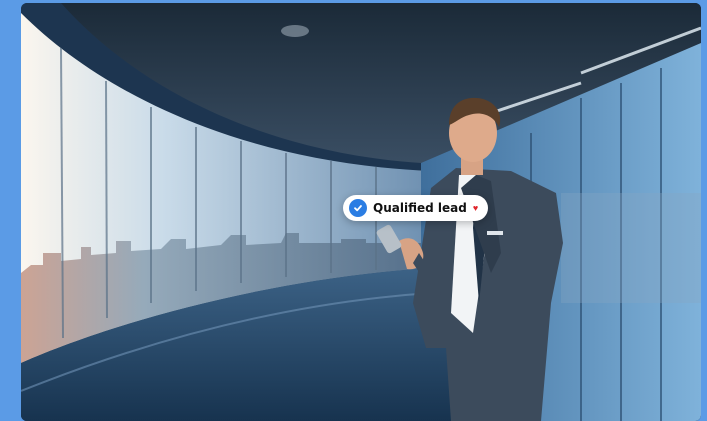  I want to click on qualified-lead-badge: Qualified lead ♥, so click(416, 208).